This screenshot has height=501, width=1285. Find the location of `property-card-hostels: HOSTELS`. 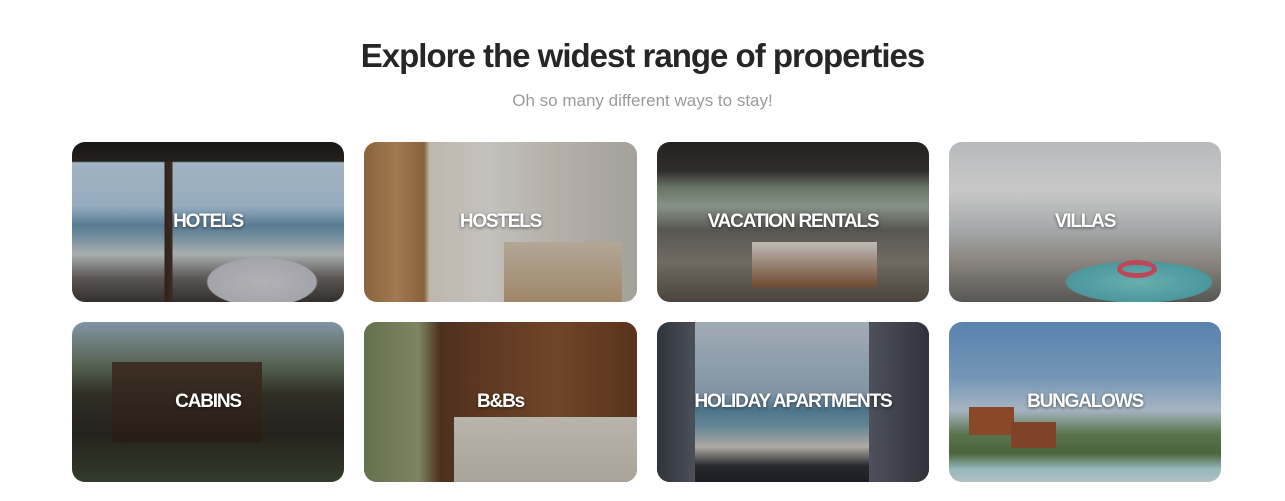

property-card-hostels: HOSTELS is located at coordinates (500, 222).